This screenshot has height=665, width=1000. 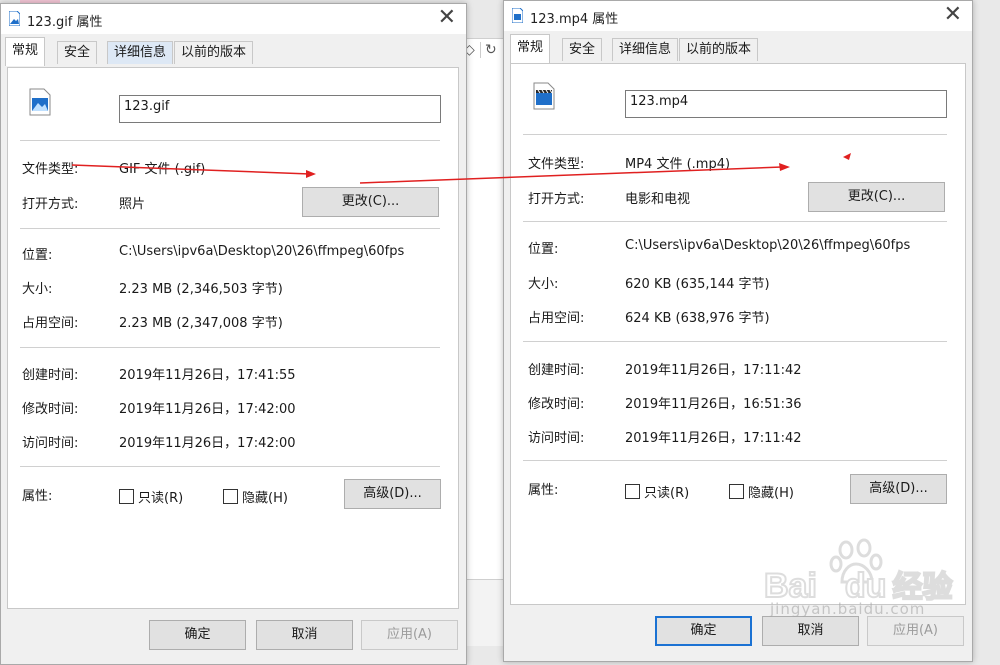 I want to click on title-bar: 123.gif 属性 ✕, so click(x=233, y=19).